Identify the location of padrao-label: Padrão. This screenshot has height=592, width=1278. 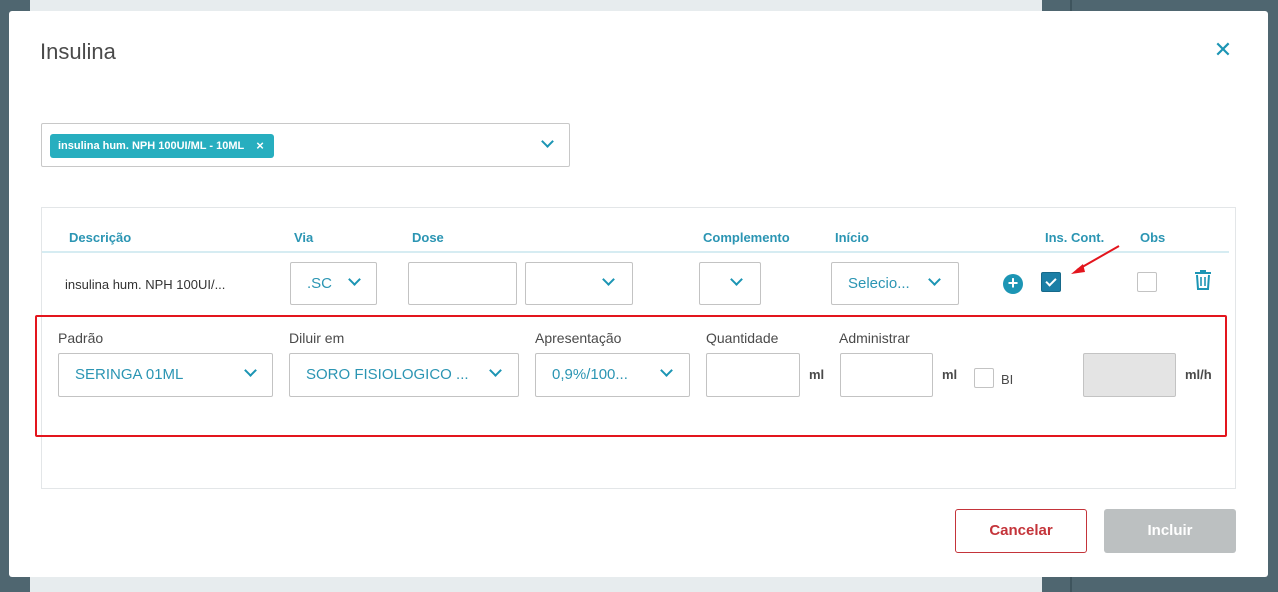
(81, 338).